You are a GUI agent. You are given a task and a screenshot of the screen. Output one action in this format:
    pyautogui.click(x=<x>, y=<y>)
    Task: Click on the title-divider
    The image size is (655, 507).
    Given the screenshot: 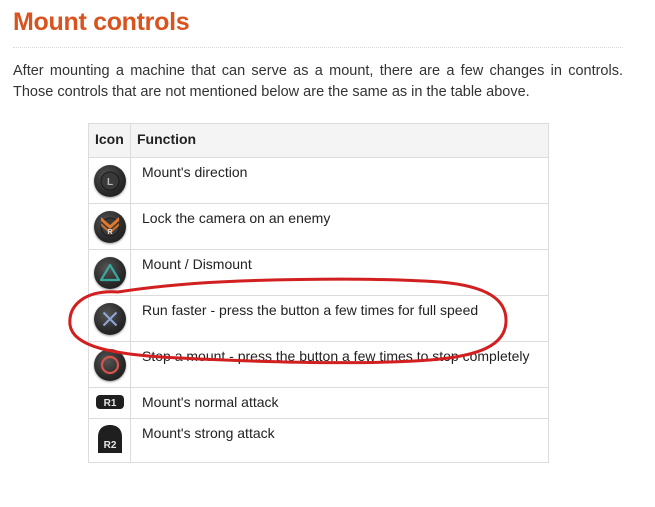 What is the action you would take?
    pyautogui.click(x=318, y=47)
    